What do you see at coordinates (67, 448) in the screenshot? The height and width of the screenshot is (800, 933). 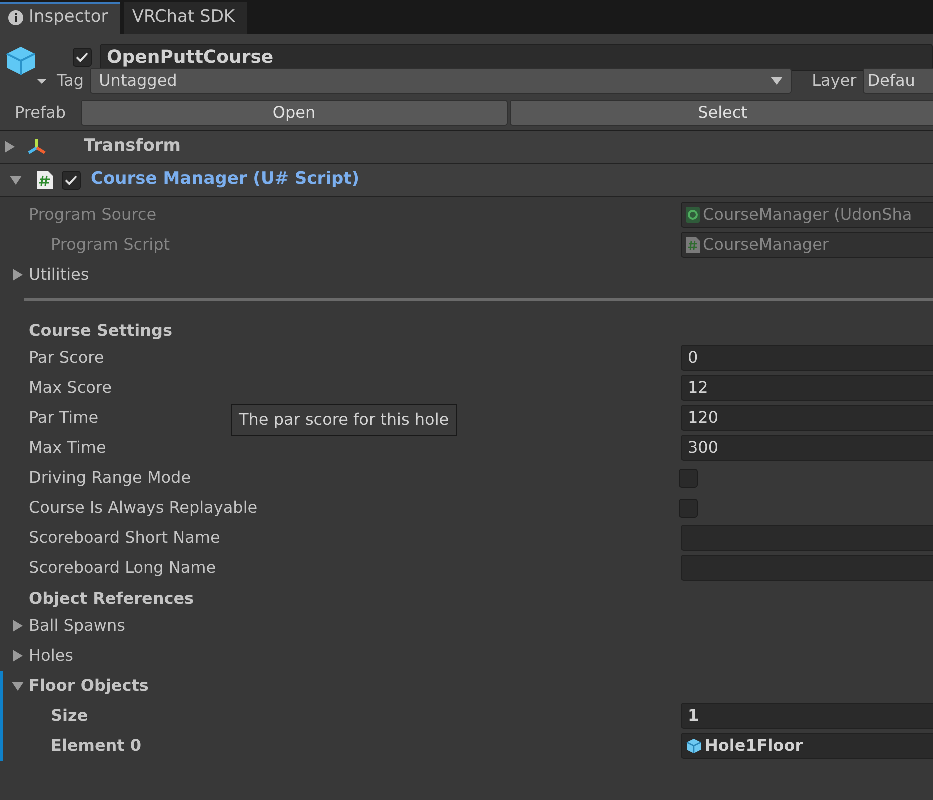 I see `field-label: Max Time` at bounding box center [67, 448].